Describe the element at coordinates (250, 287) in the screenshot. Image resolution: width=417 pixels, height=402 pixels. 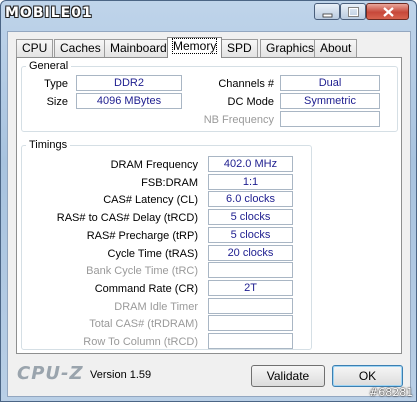
I see `timing-value: 2T` at that location.